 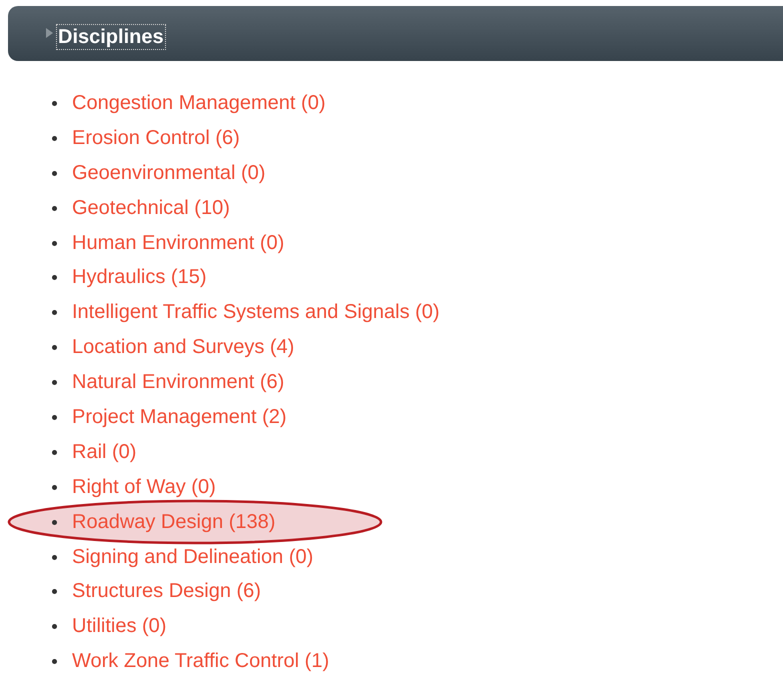 I want to click on discipline-link: Geoenvironmental (0), so click(x=169, y=173).